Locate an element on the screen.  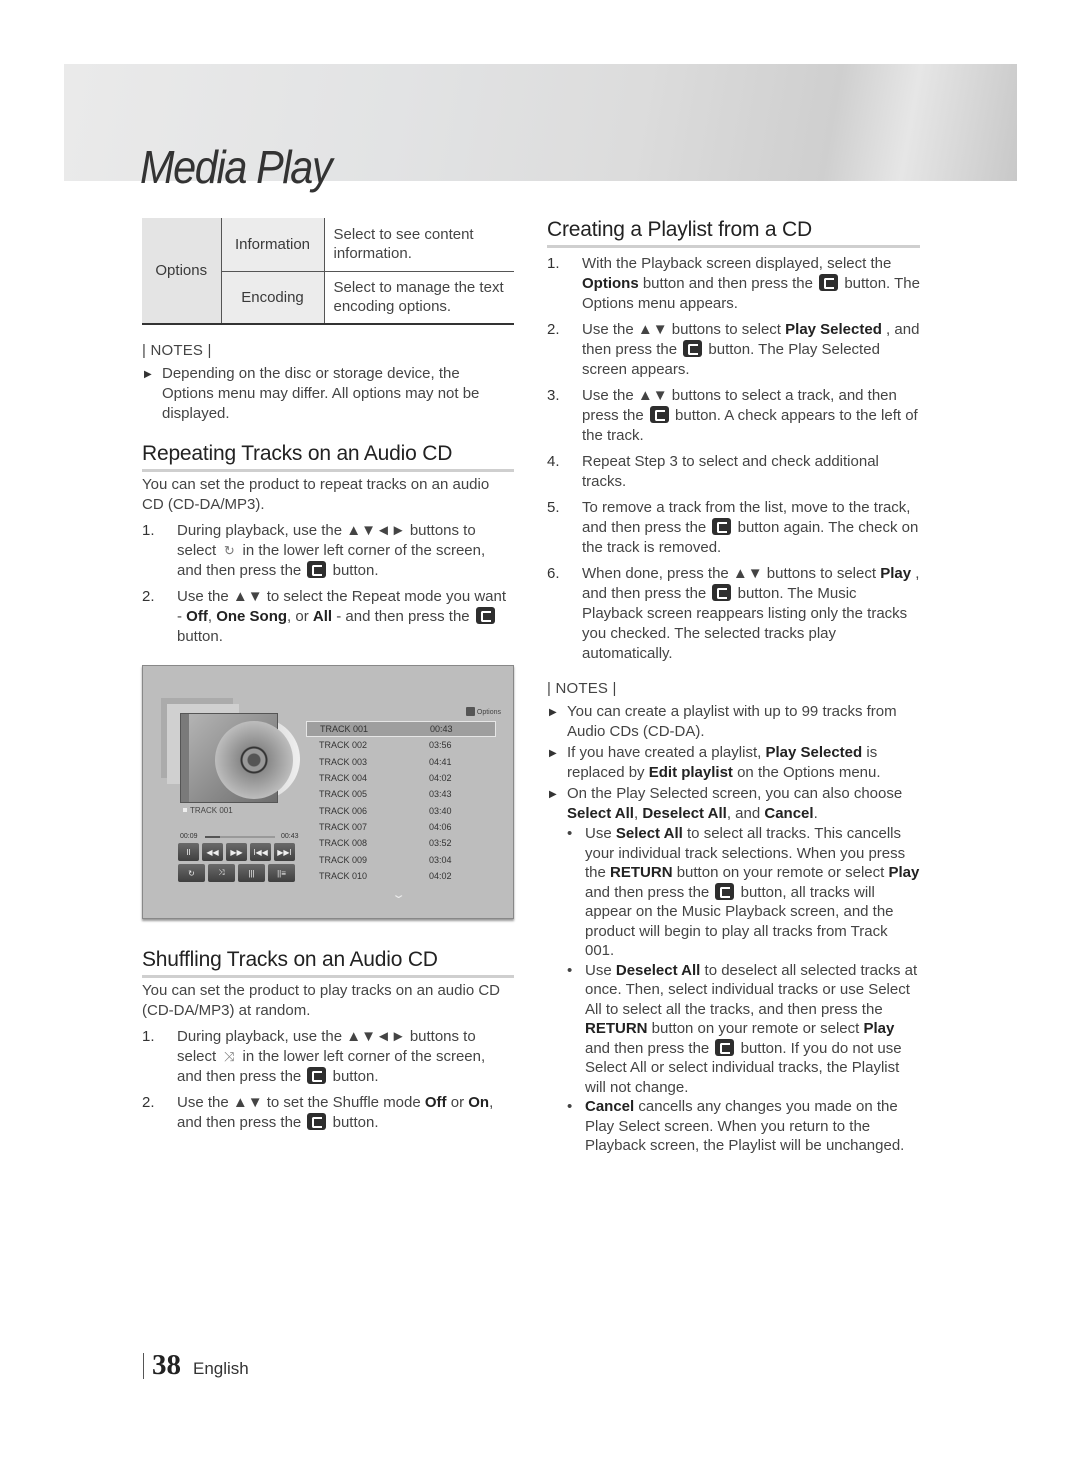
equalizer-button: ||| is located at coordinates (251, 873).